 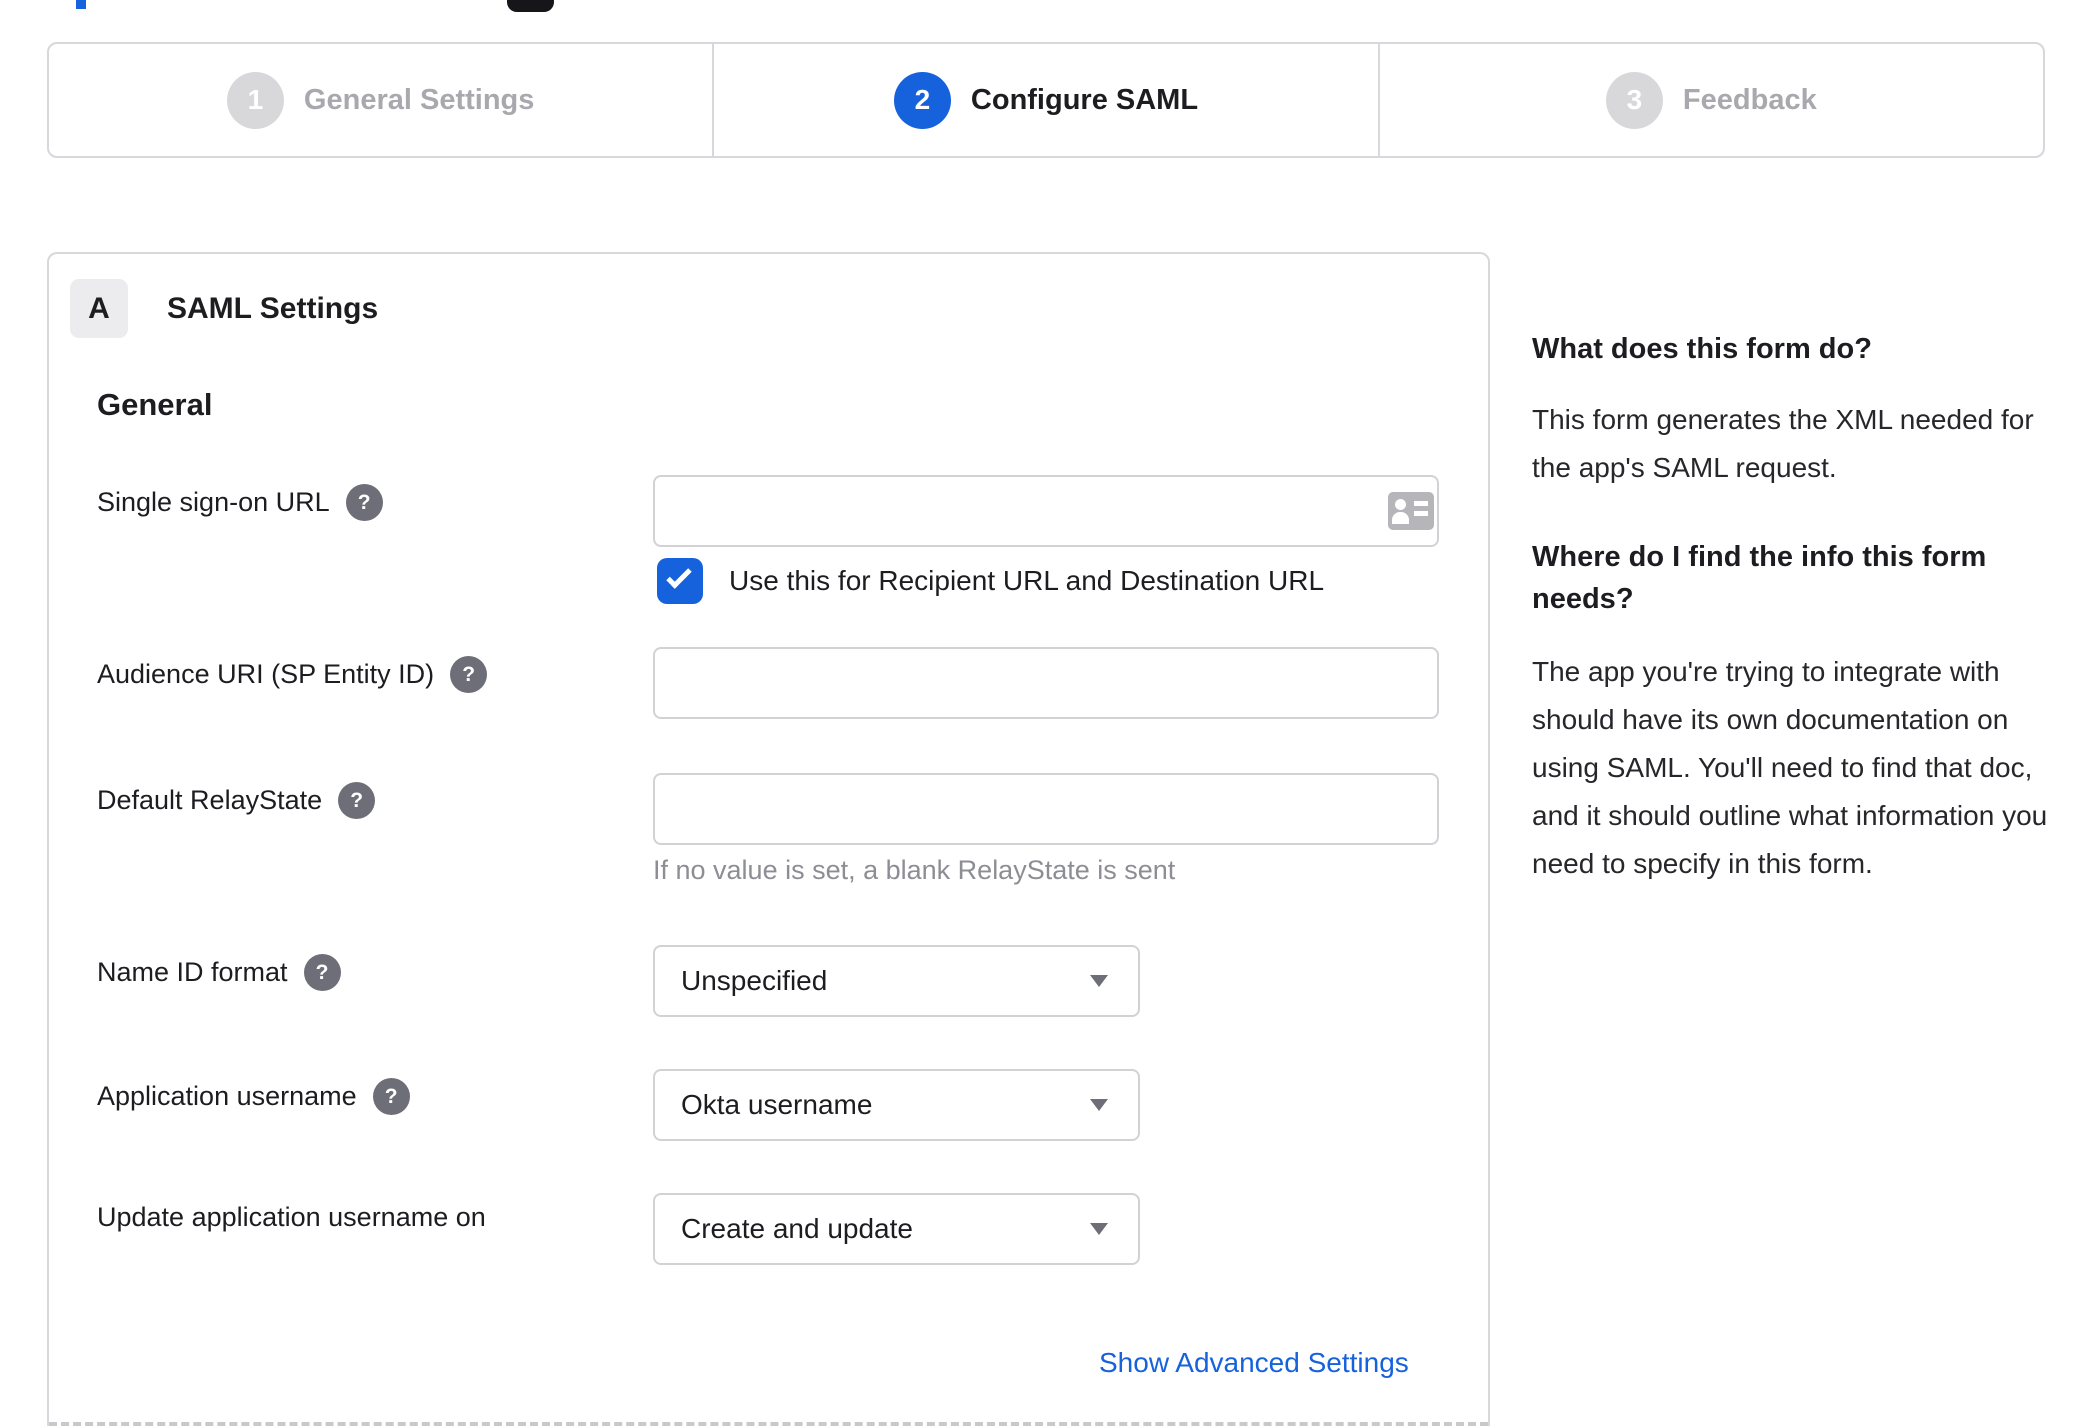 What do you see at coordinates (1634, 100) in the screenshot?
I see `step-number-badge: 3` at bounding box center [1634, 100].